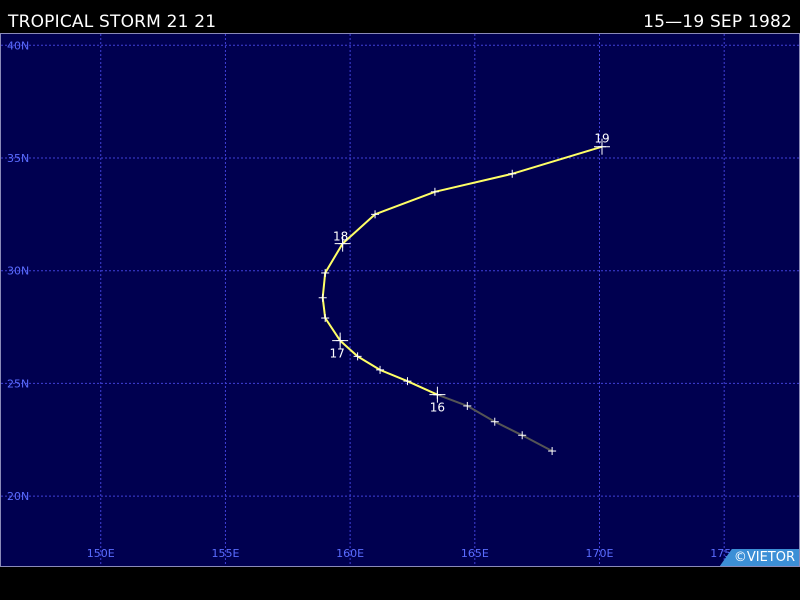 The width and height of the screenshot is (800, 600). What do you see at coordinates (340, 237) in the screenshot?
I see `day-label: 18` at bounding box center [340, 237].